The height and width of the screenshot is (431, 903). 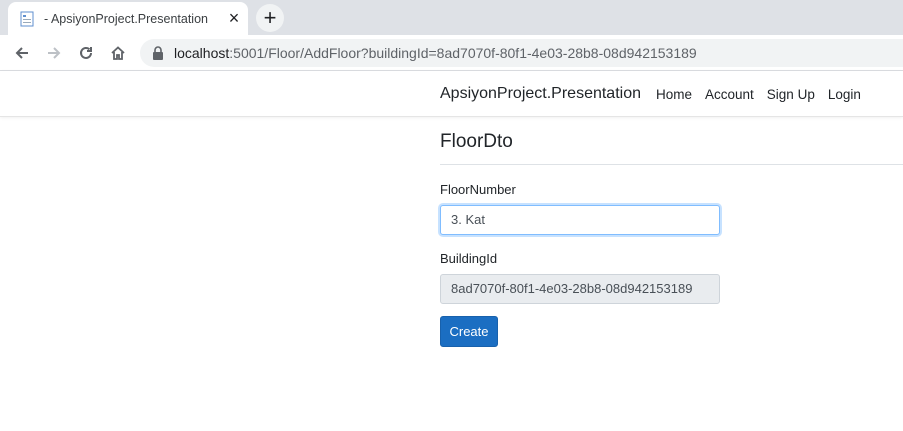 I want to click on lock-icon, so click(x=158, y=53).